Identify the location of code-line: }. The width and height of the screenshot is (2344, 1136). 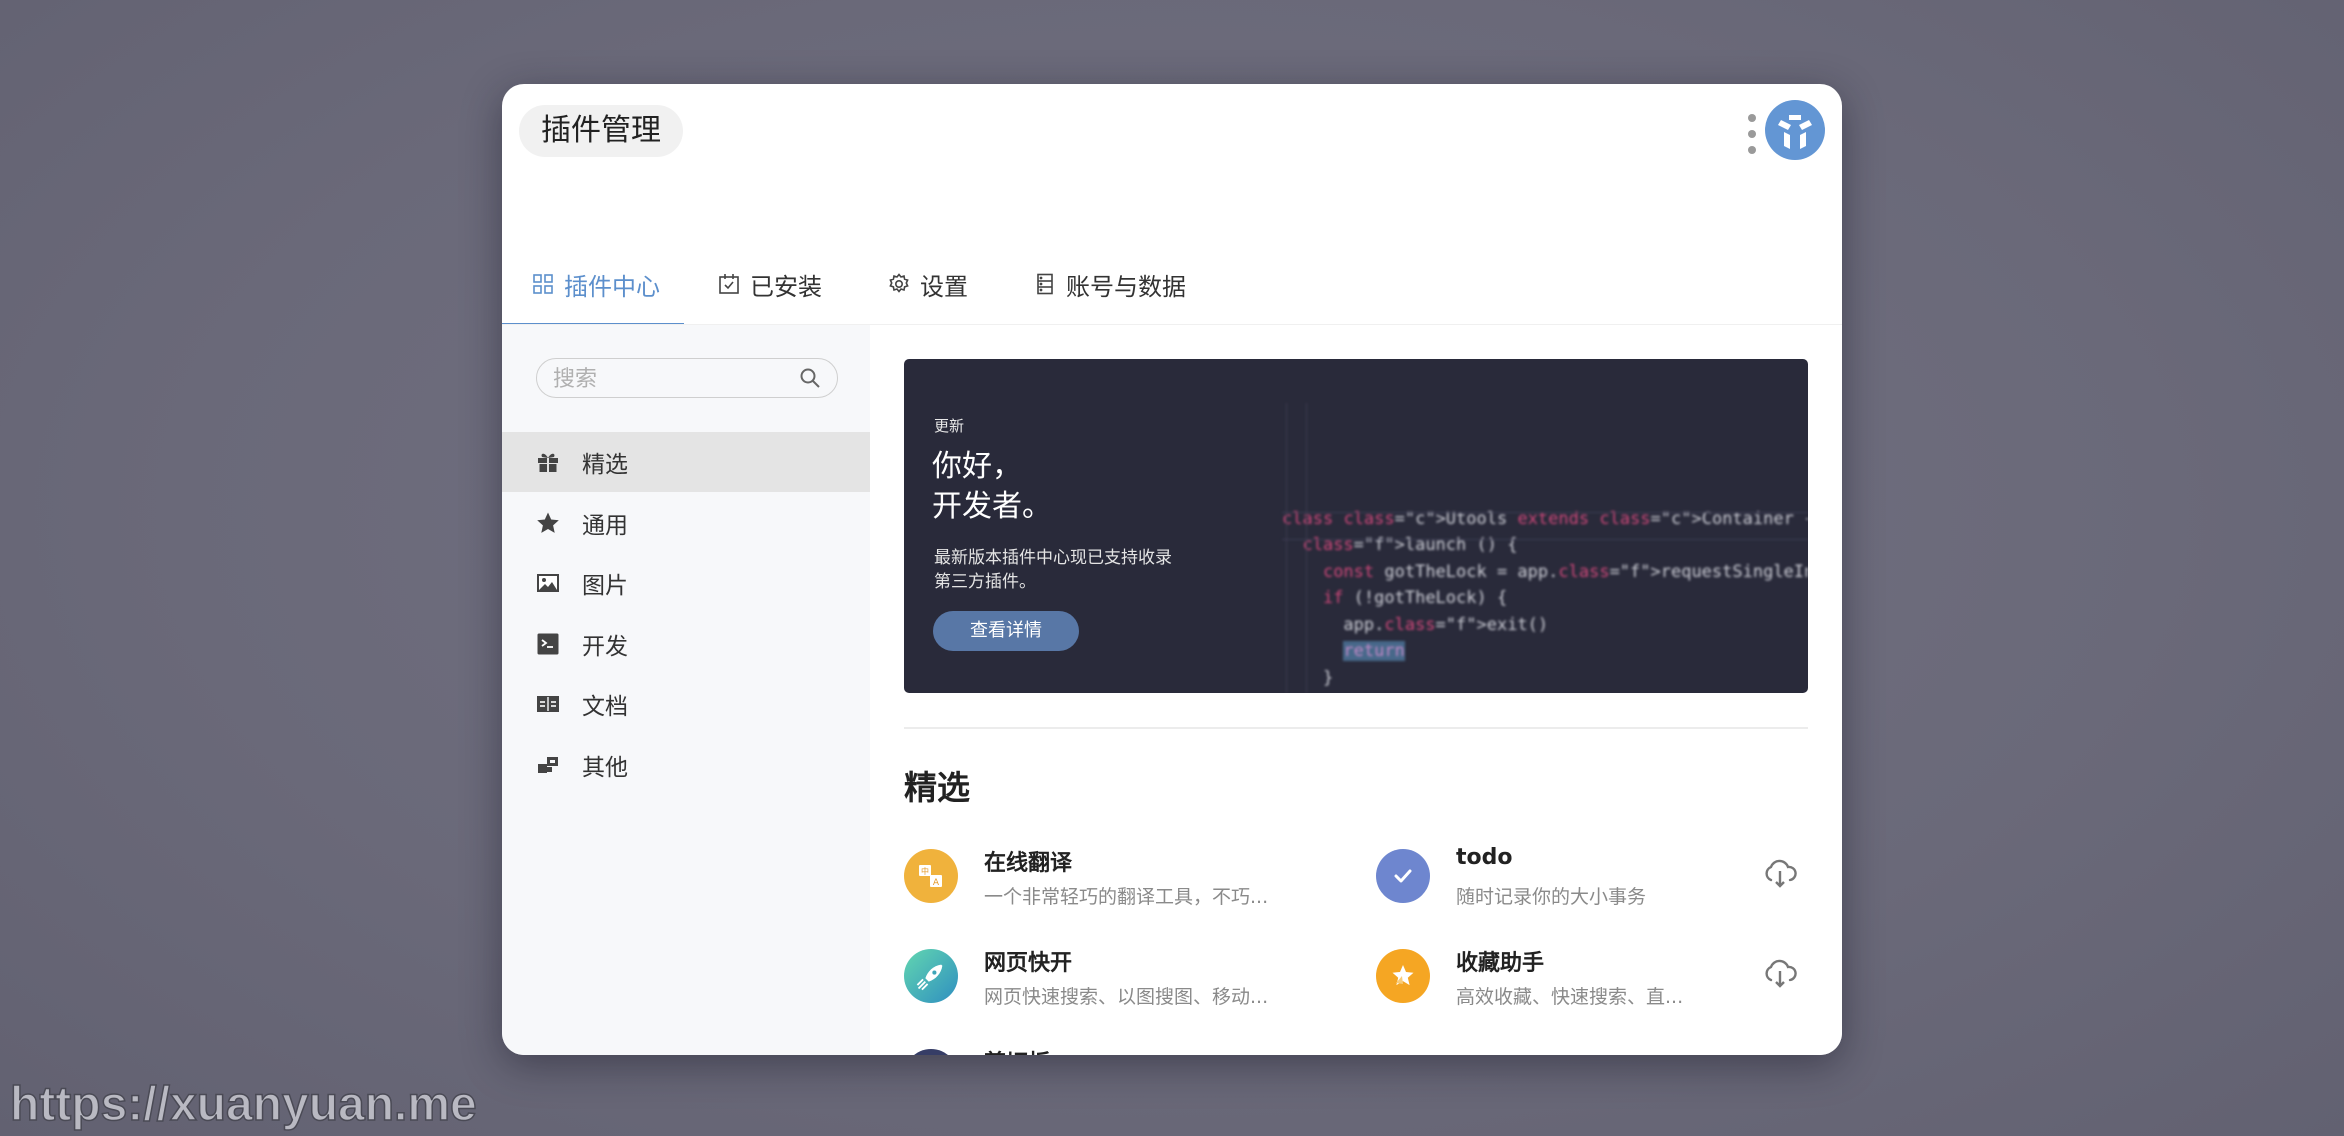
(1308, 677).